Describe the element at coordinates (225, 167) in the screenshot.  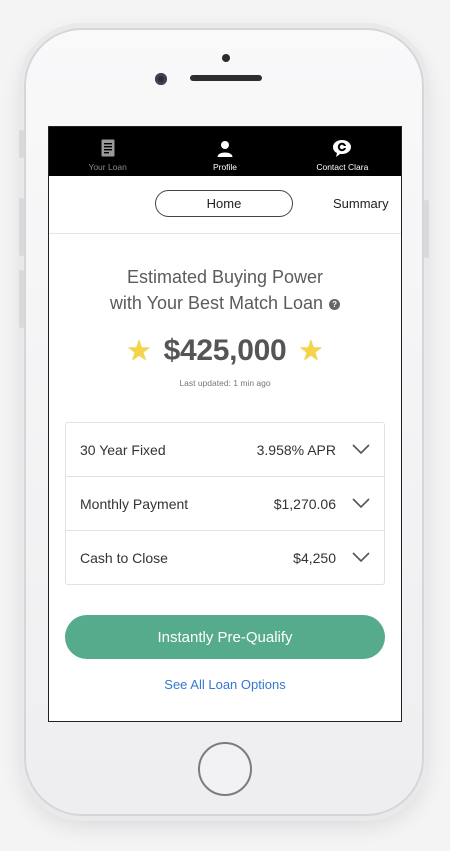
I see `nav-label: Profile` at that location.